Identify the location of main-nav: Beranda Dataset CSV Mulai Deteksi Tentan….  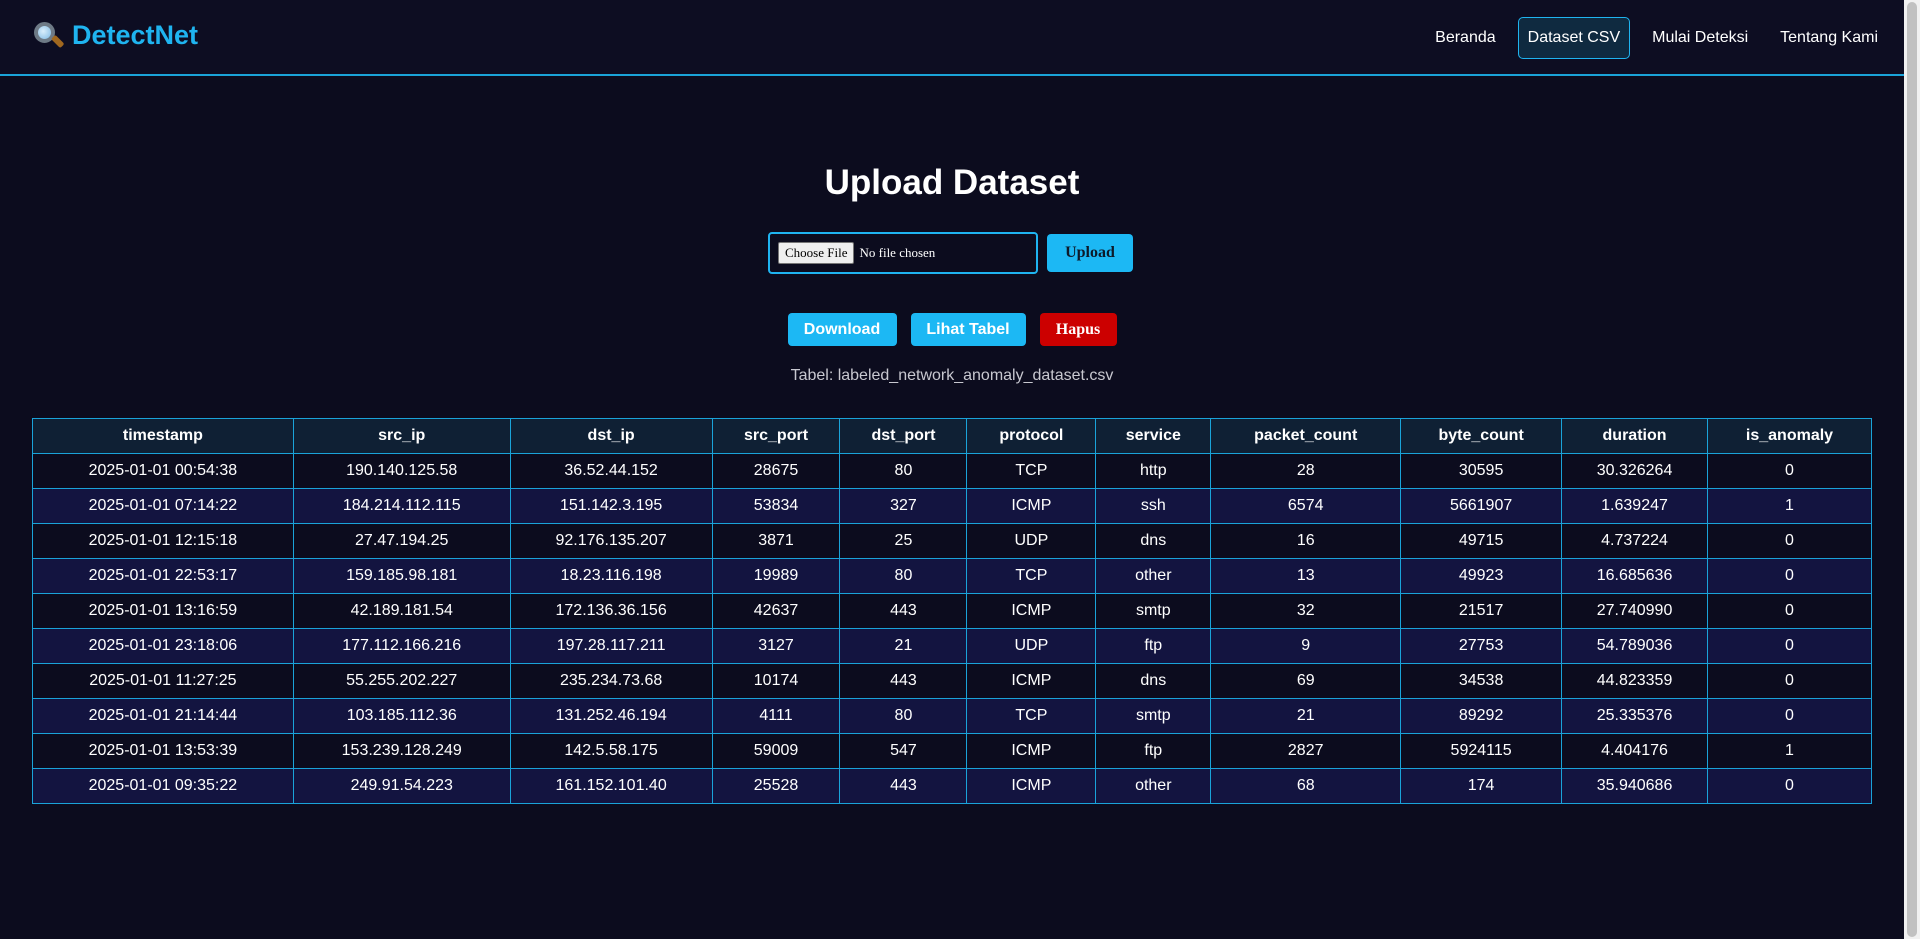
(1656, 38).